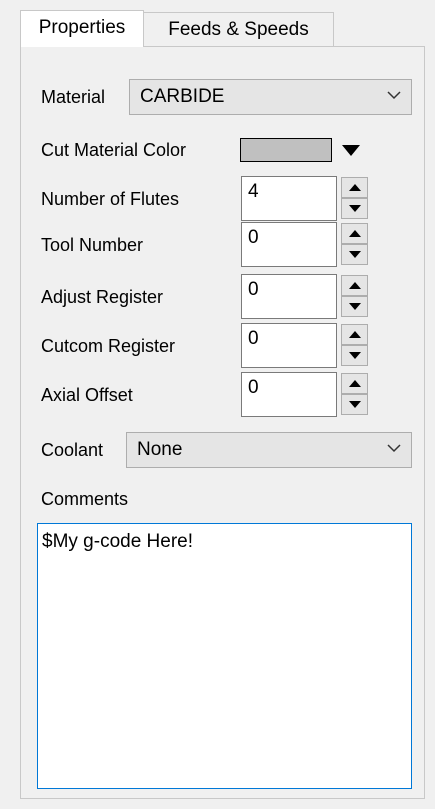 This screenshot has height=809, width=435. What do you see at coordinates (351, 150) in the screenshot?
I see `triangle-down-icon` at bounding box center [351, 150].